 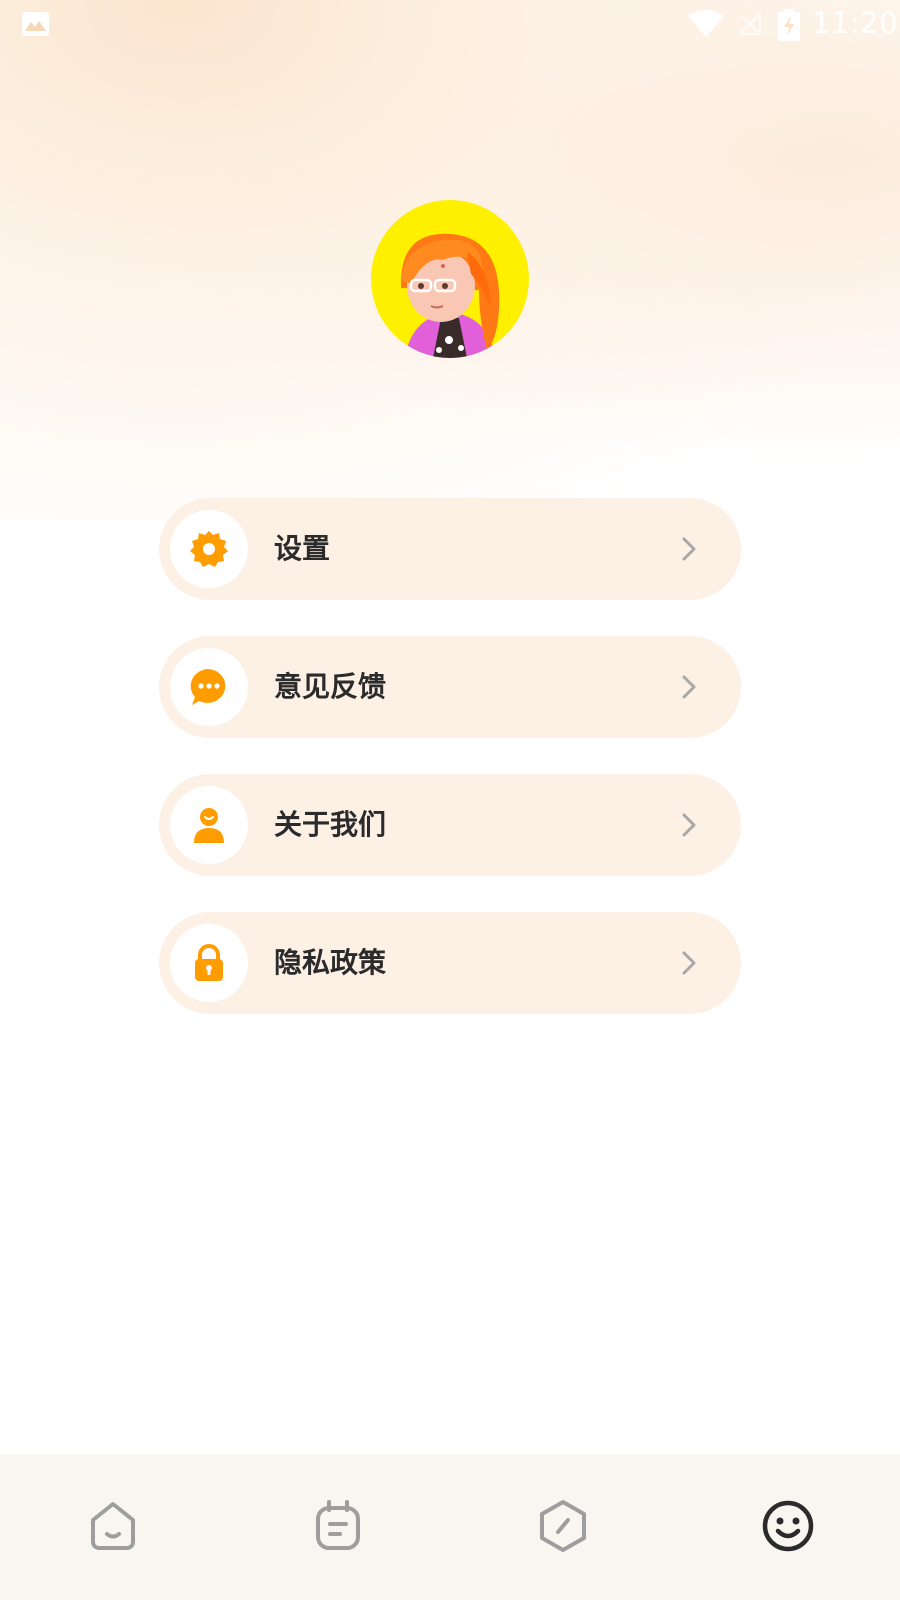 What do you see at coordinates (209, 962) in the screenshot?
I see `lock-icon` at bounding box center [209, 962].